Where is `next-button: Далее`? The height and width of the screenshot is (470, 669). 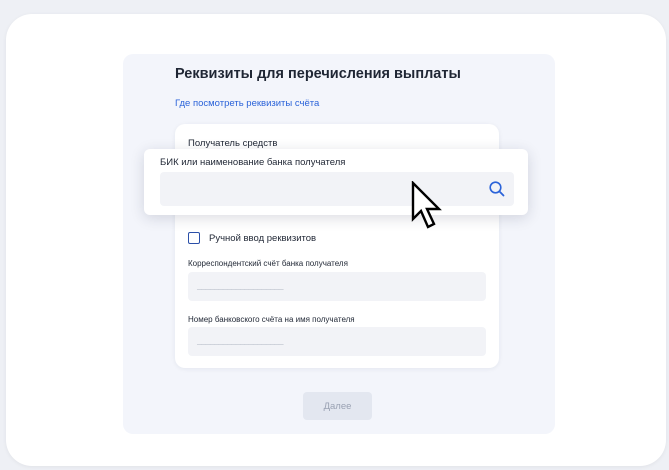 next-button: Далее is located at coordinates (337, 406).